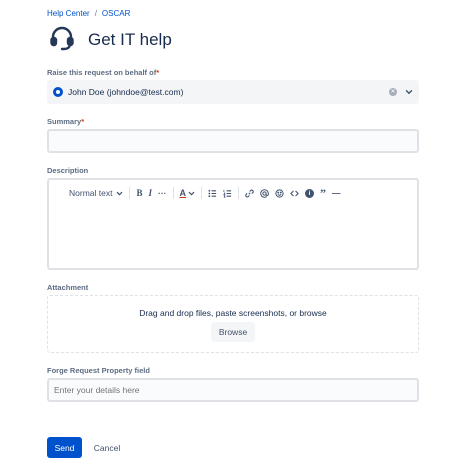  What do you see at coordinates (68, 287) in the screenshot?
I see `attachment-label: Attachment` at bounding box center [68, 287].